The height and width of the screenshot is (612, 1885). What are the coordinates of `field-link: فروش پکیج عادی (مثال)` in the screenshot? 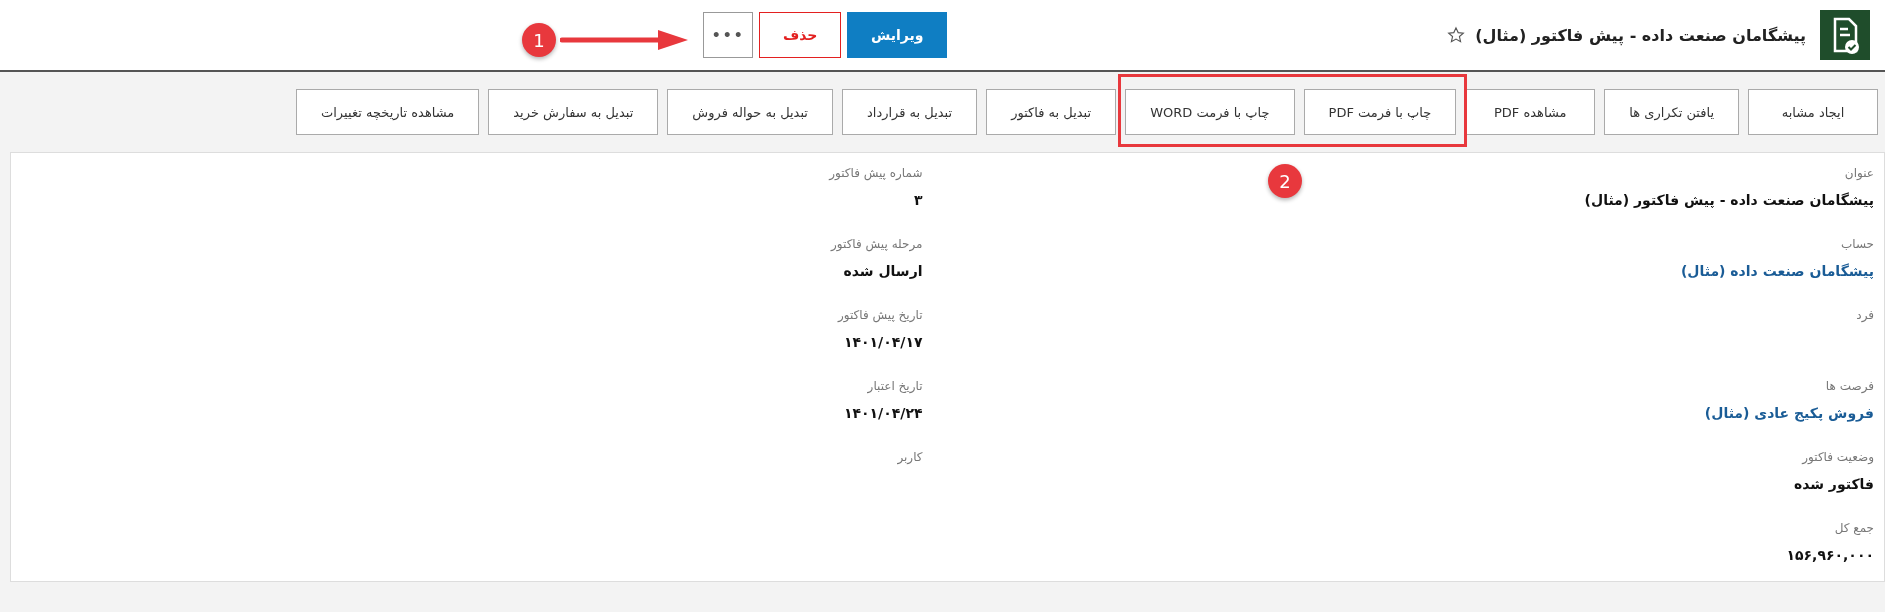 It's located at (1789, 413).